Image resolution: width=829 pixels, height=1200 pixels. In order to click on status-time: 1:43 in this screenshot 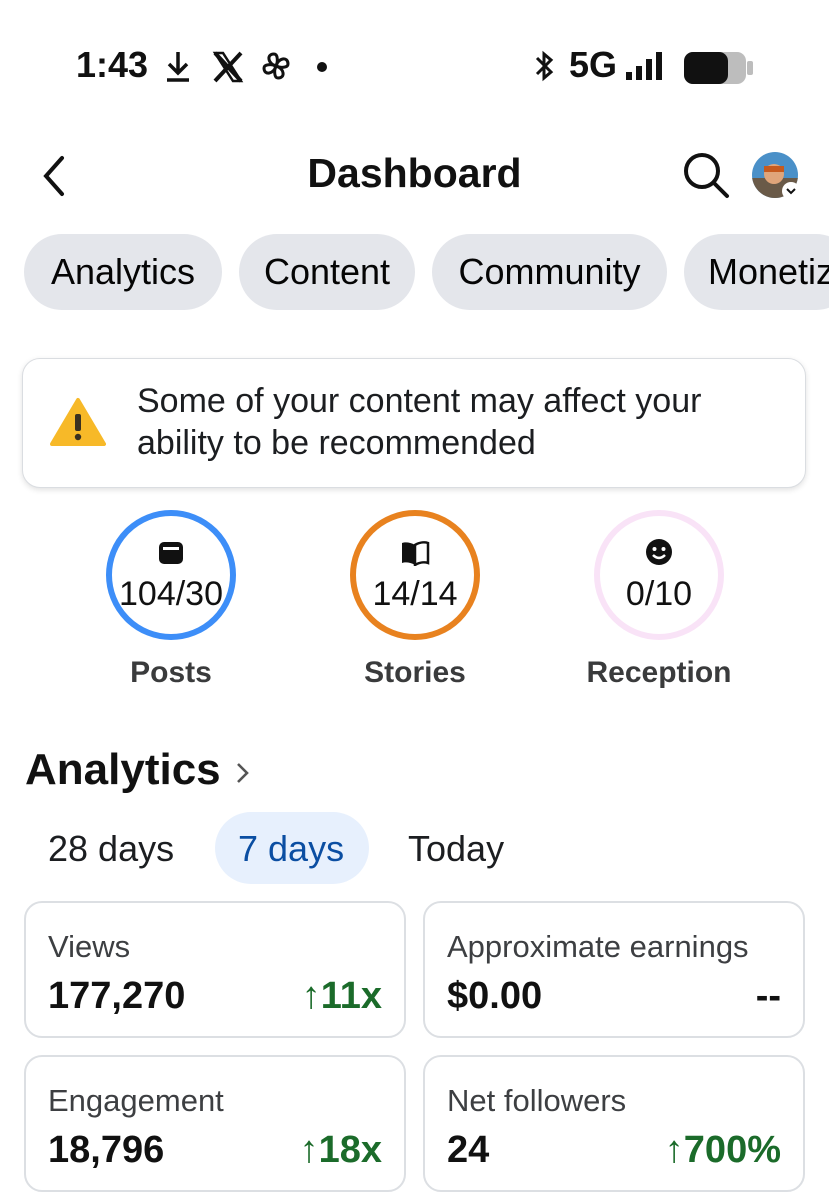, I will do `click(112, 64)`.